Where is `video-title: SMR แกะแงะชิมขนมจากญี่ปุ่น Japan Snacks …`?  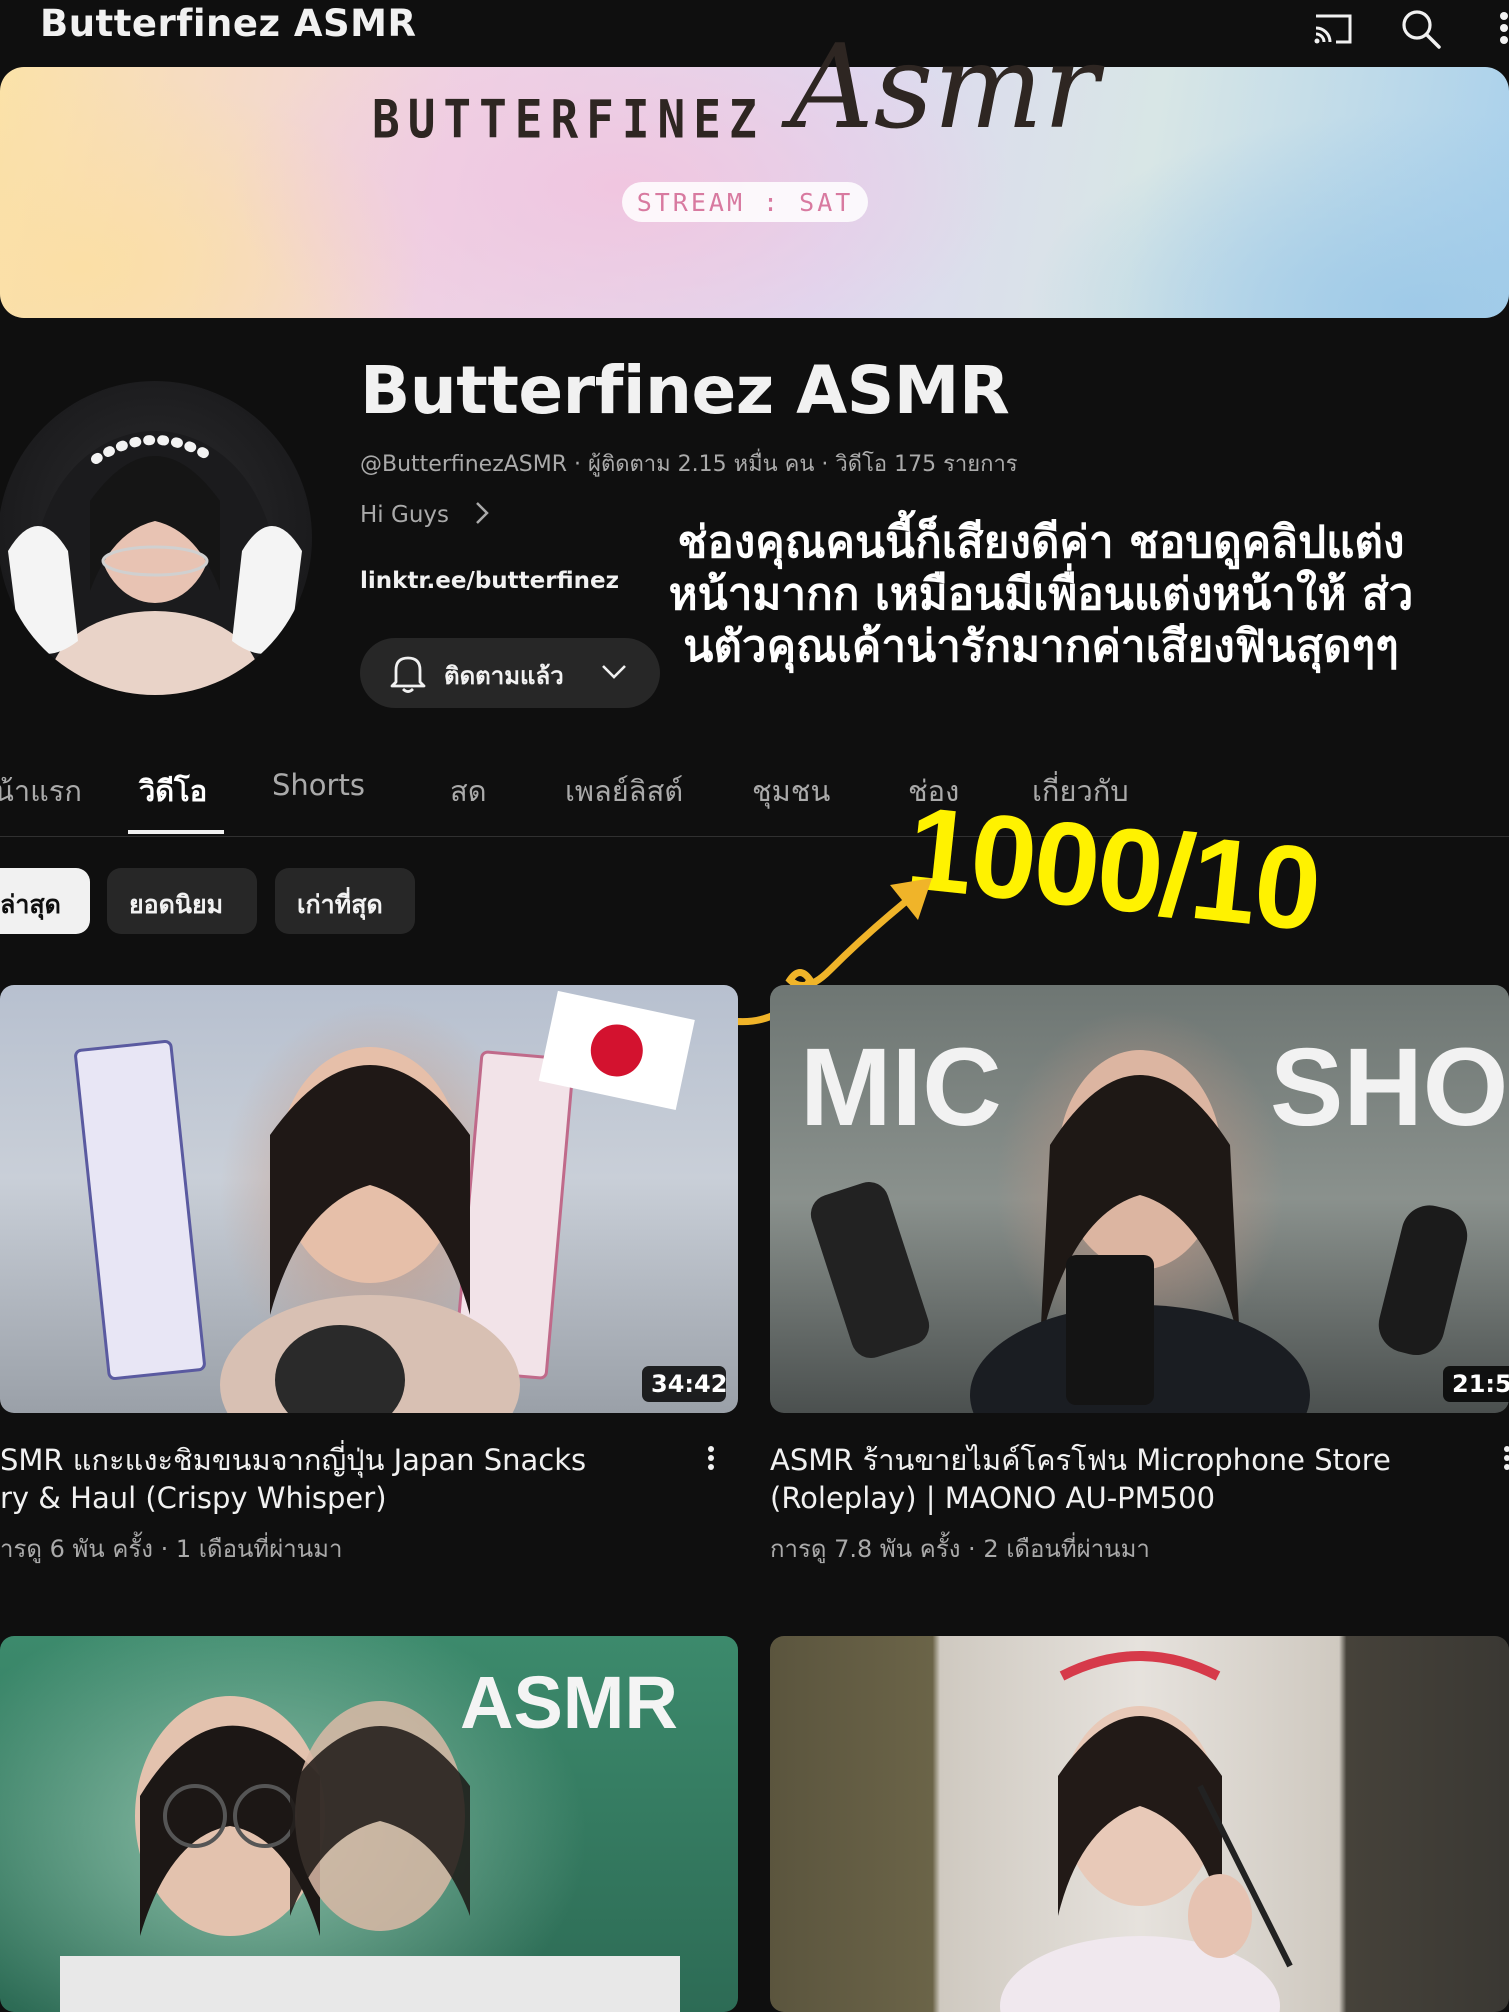
video-title: SMR แกะแงะชิมขนมจากญี่ปุ่น Japan Snacks … is located at coordinates (293, 1479).